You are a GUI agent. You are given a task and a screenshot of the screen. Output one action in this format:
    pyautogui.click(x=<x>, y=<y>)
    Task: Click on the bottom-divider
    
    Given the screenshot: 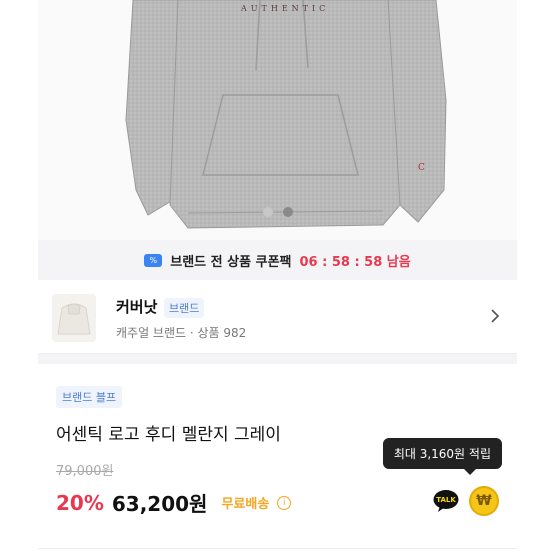 What is the action you would take?
    pyautogui.click(x=277, y=548)
    